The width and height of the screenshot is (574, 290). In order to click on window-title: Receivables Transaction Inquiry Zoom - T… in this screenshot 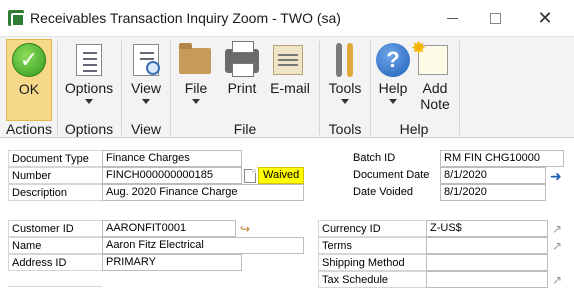, I will do `click(185, 18)`.